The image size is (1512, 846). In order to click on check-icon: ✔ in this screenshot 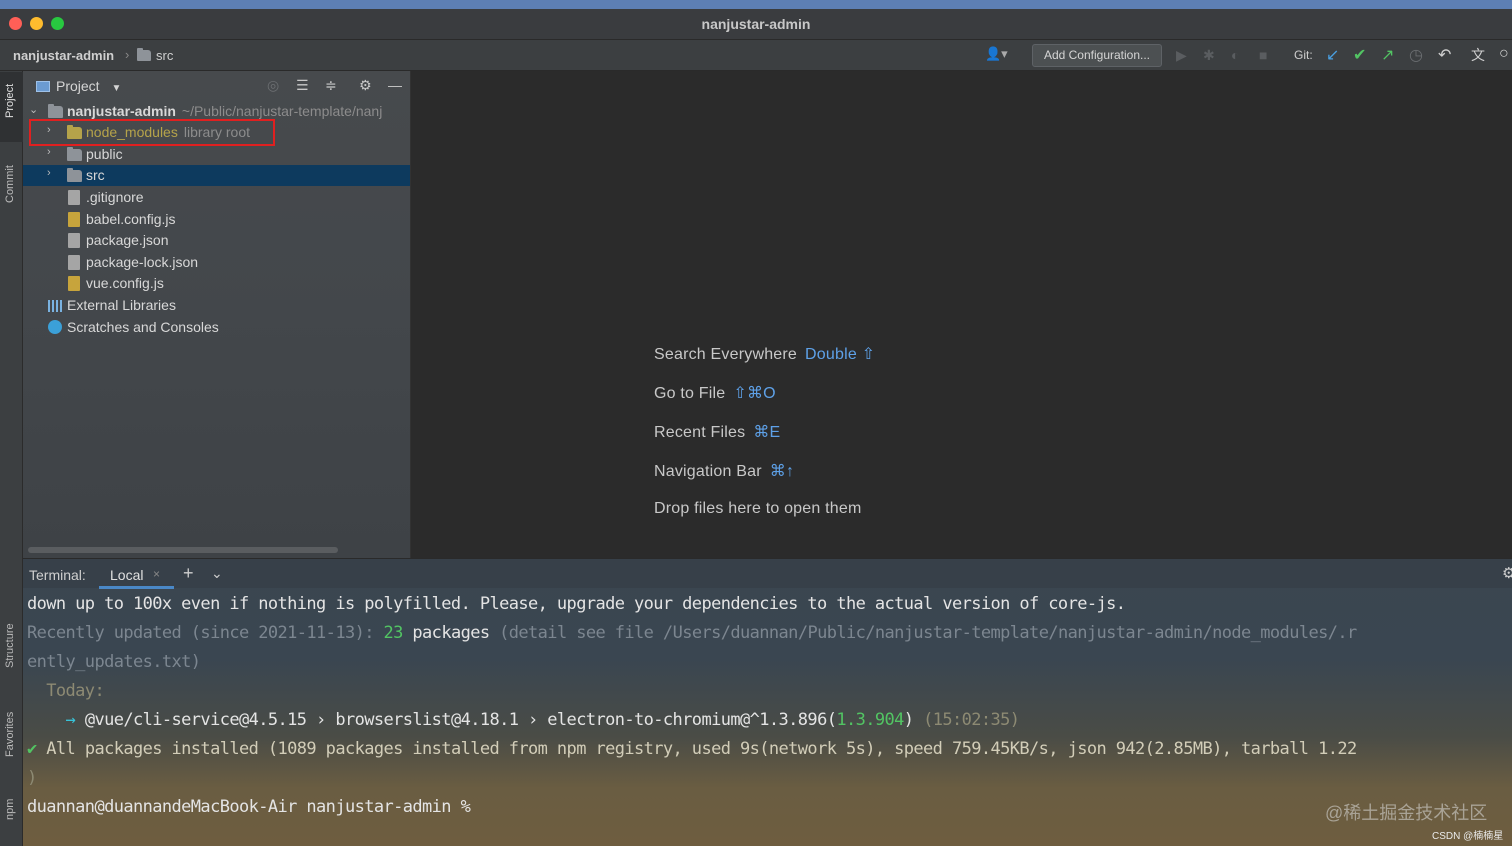, I will do `click(32, 749)`.